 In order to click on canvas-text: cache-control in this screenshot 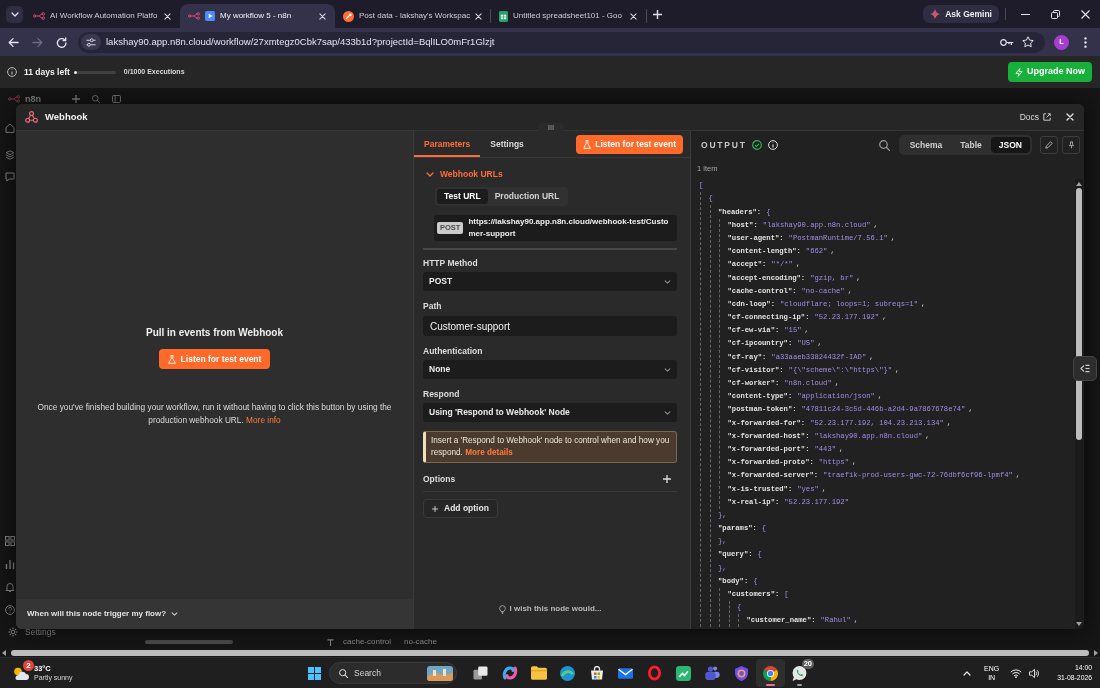, I will do `click(367, 642)`.